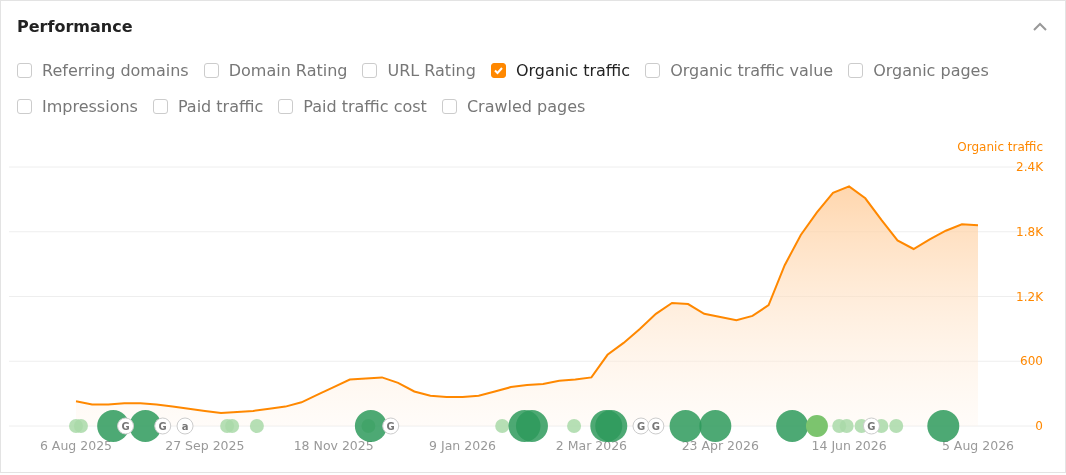 This screenshot has height=475, width=1066. I want to click on checkbox-label: Paid traffic cost, so click(365, 106).